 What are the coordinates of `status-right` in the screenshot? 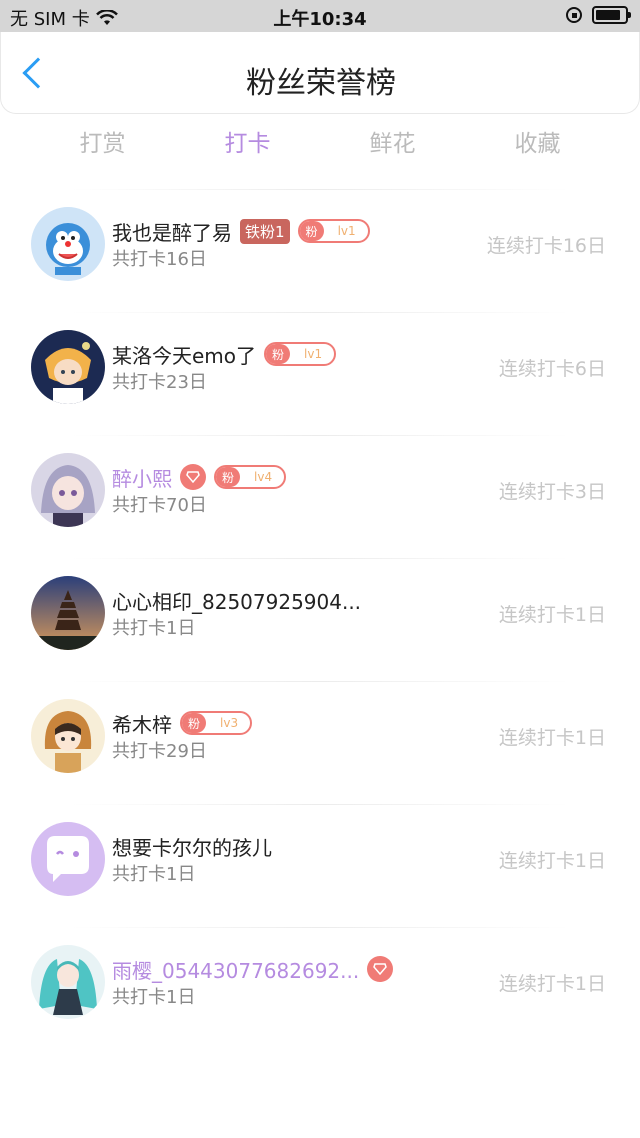 It's located at (598, 15).